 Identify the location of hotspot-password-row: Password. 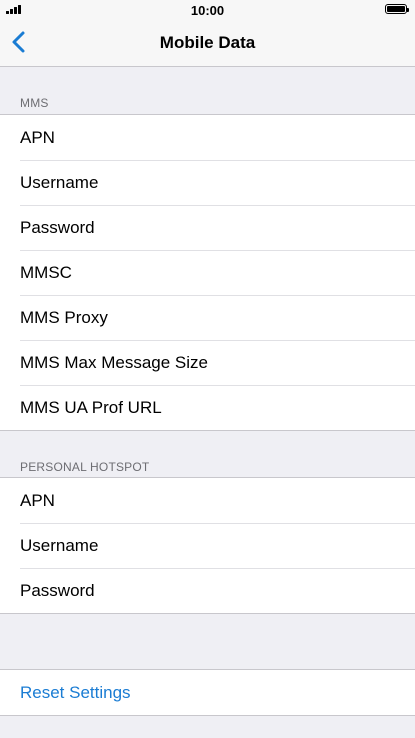
(207, 590).